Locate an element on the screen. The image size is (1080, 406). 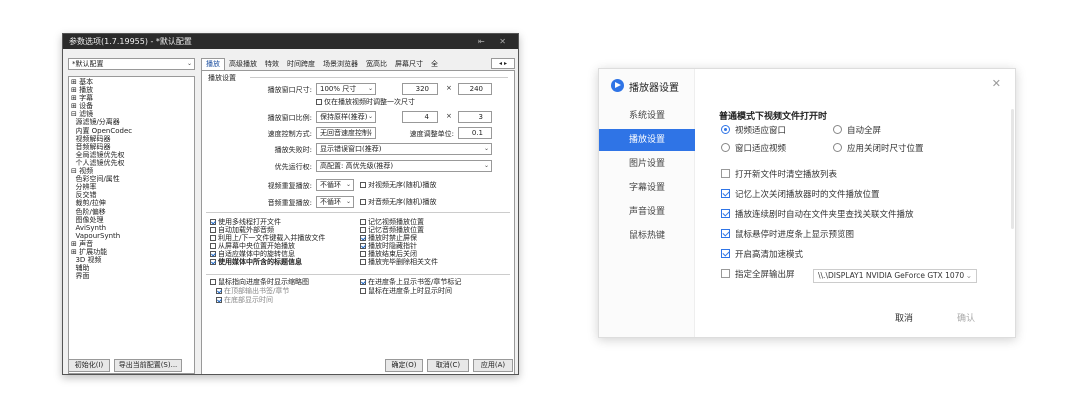
tree-item: 色彩空间/属性 is located at coordinates (131, 179).